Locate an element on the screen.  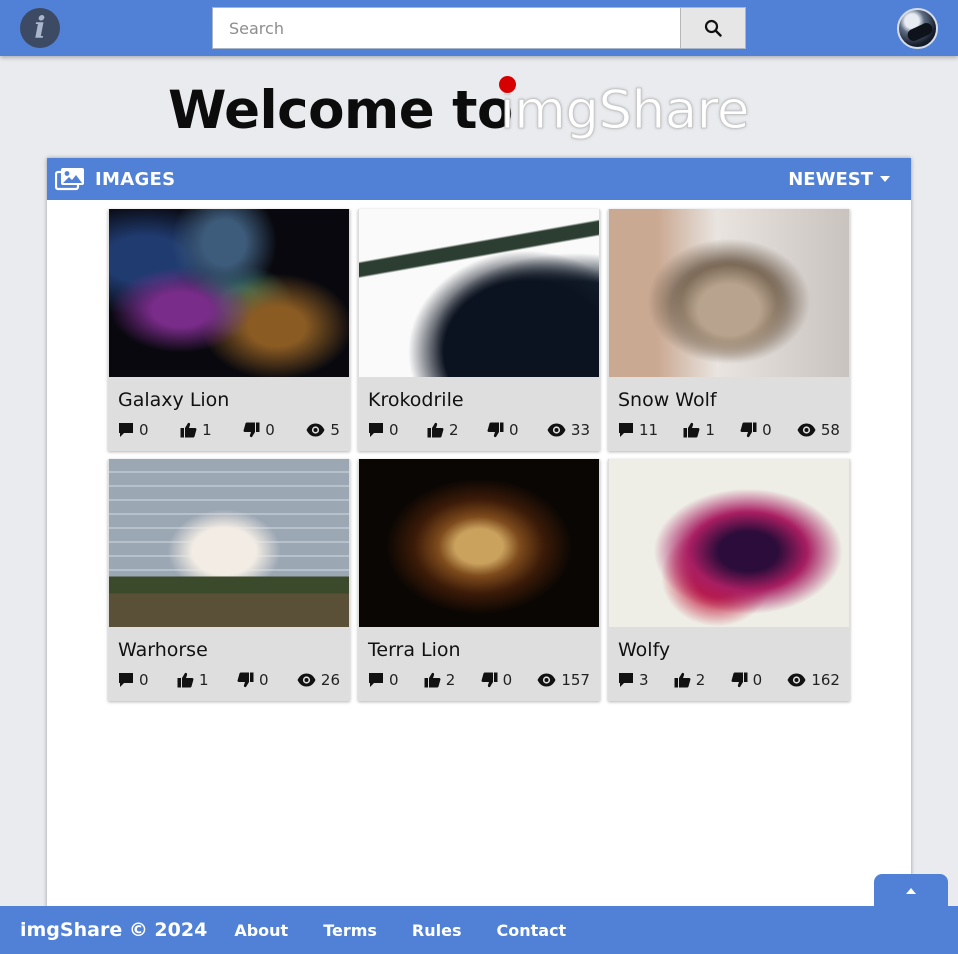
search-icon is located at coordinates (713, 28).